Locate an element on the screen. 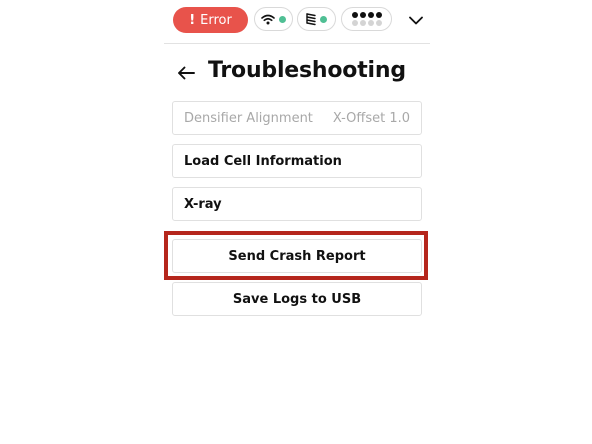  save-logs-button: Save Logs to USB is located at coordinates (297, 299).